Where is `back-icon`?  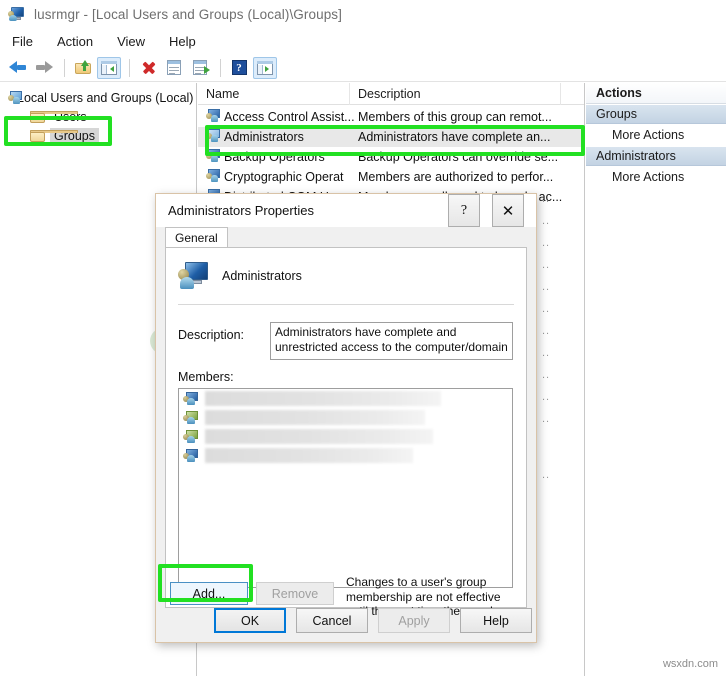 back-icon is located at coordinates (18, 68).